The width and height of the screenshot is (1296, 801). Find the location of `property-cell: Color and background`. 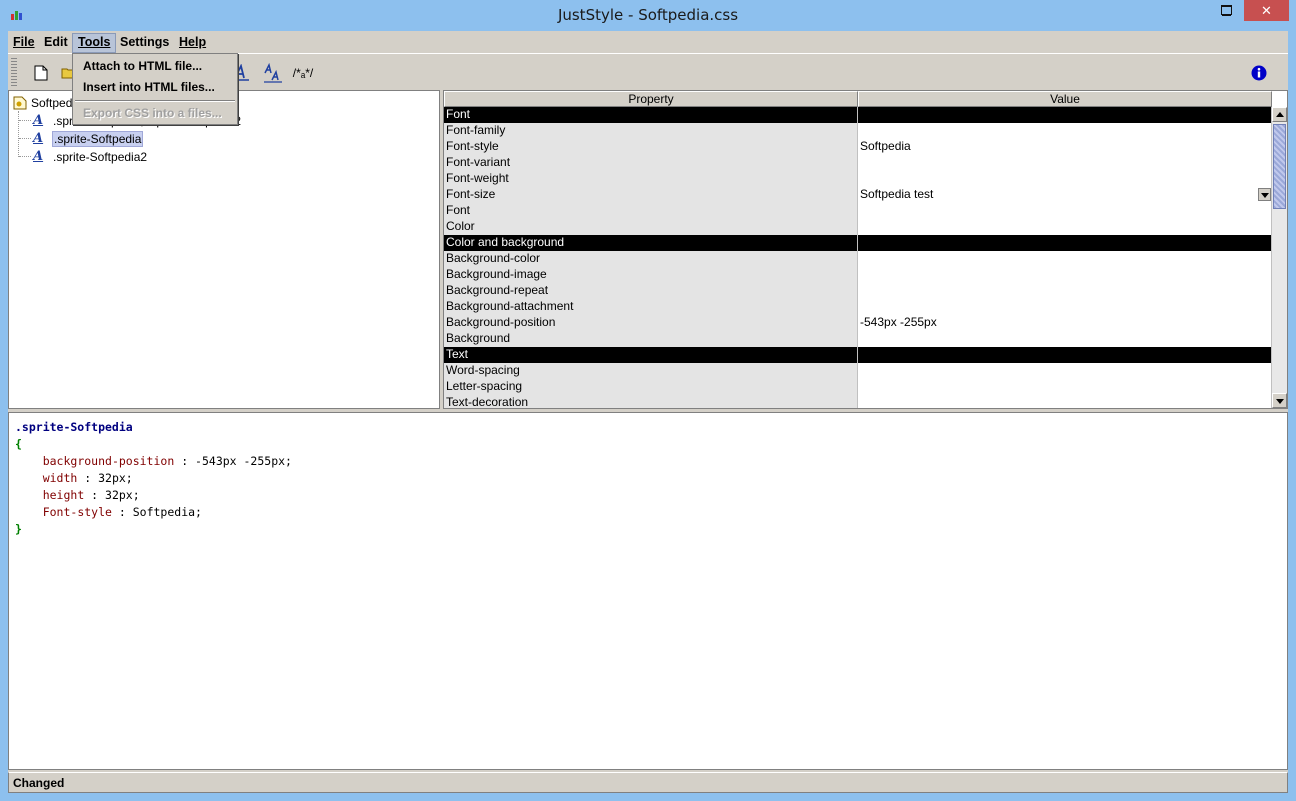

property-cell: Color and background is located at coordinates (651, 243).